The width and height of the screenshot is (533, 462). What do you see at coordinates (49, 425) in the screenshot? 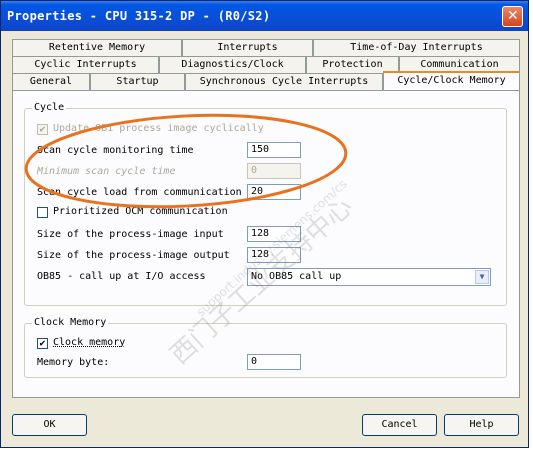
I see `ok-button: OK` at bounding box center [49, 425].